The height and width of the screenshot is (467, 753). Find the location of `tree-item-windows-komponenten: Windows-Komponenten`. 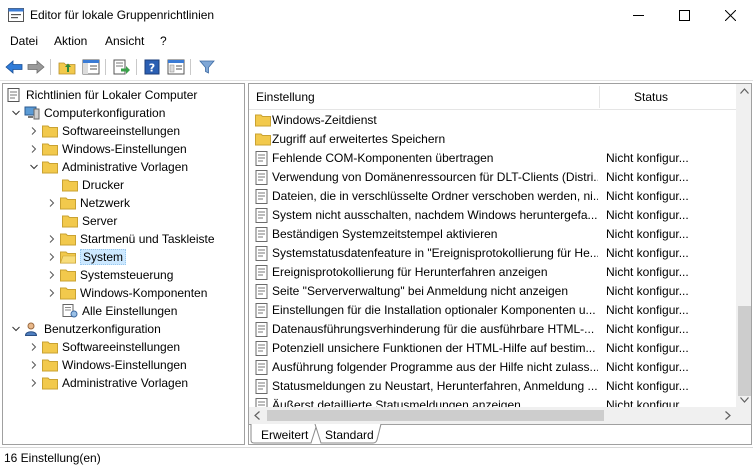

tree-item-windows-komponenten: Windows-Komponenten is located at coordinates (126, 293).